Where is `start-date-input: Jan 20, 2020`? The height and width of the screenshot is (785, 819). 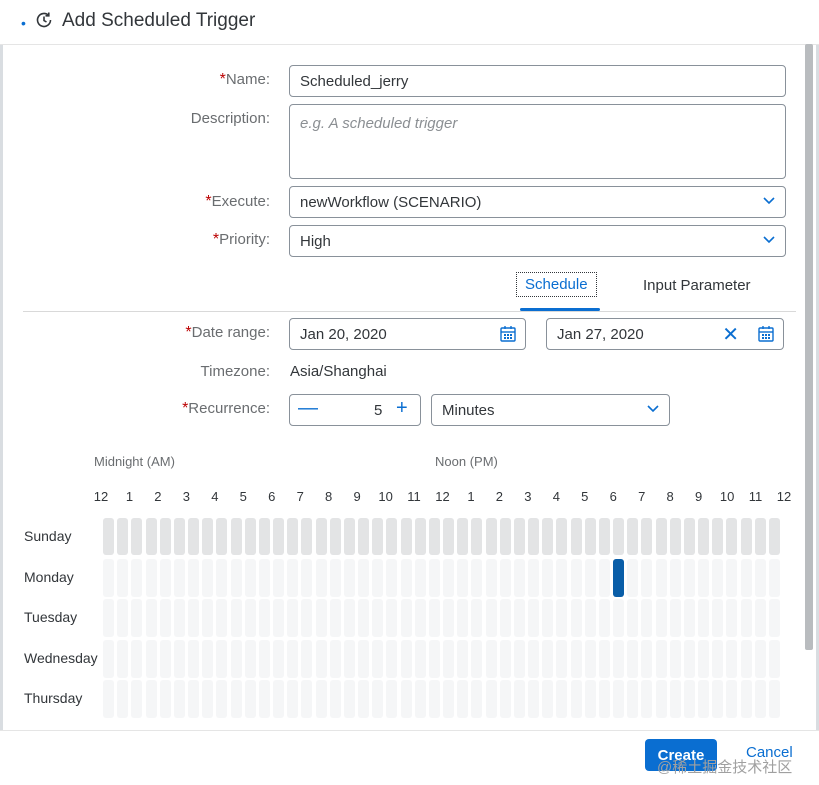 start-date-input: Jan 20, 2020 is located at coordinates (407, 334).